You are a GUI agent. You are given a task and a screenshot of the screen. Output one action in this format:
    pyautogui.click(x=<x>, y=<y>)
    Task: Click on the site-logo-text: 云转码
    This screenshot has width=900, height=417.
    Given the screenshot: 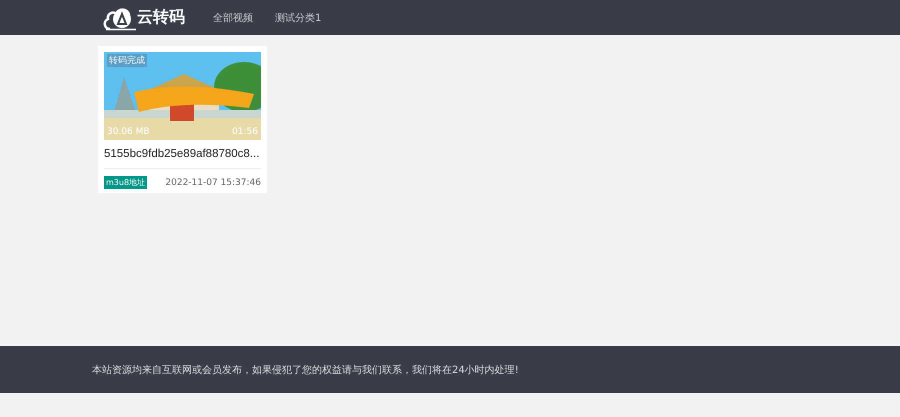 What is the action you would take?
    pyautogui.click(x=161, y=17)
    